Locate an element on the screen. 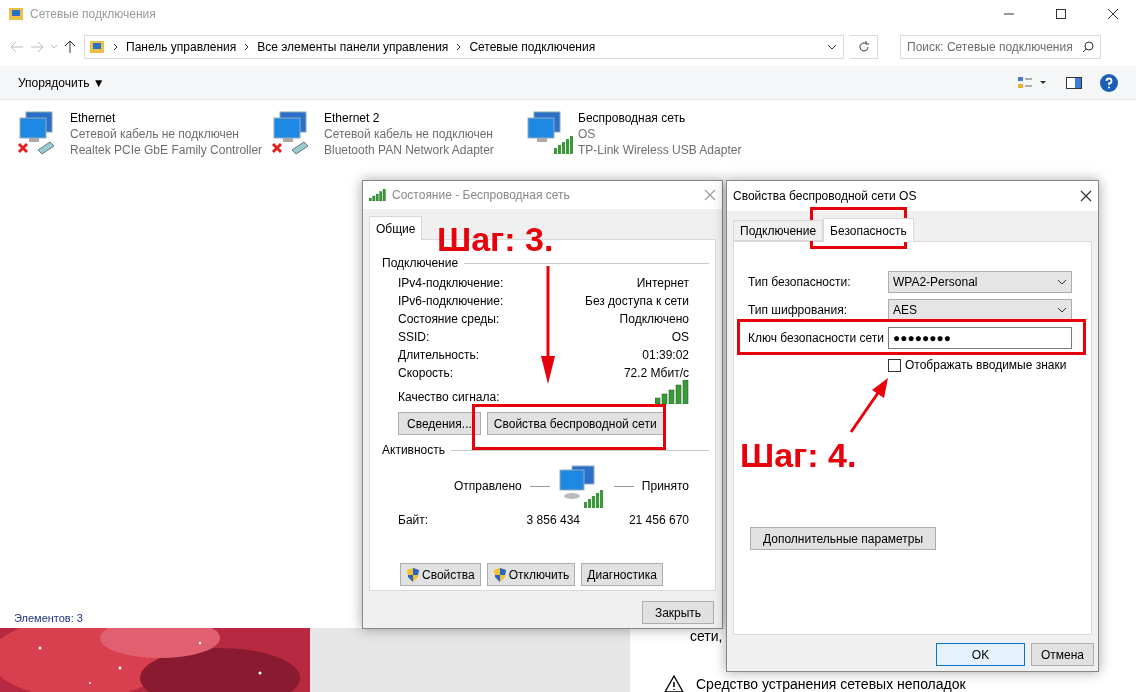 This screenshot has height=692, width=1136. tab: Общие is located at coordinates (396, 228).